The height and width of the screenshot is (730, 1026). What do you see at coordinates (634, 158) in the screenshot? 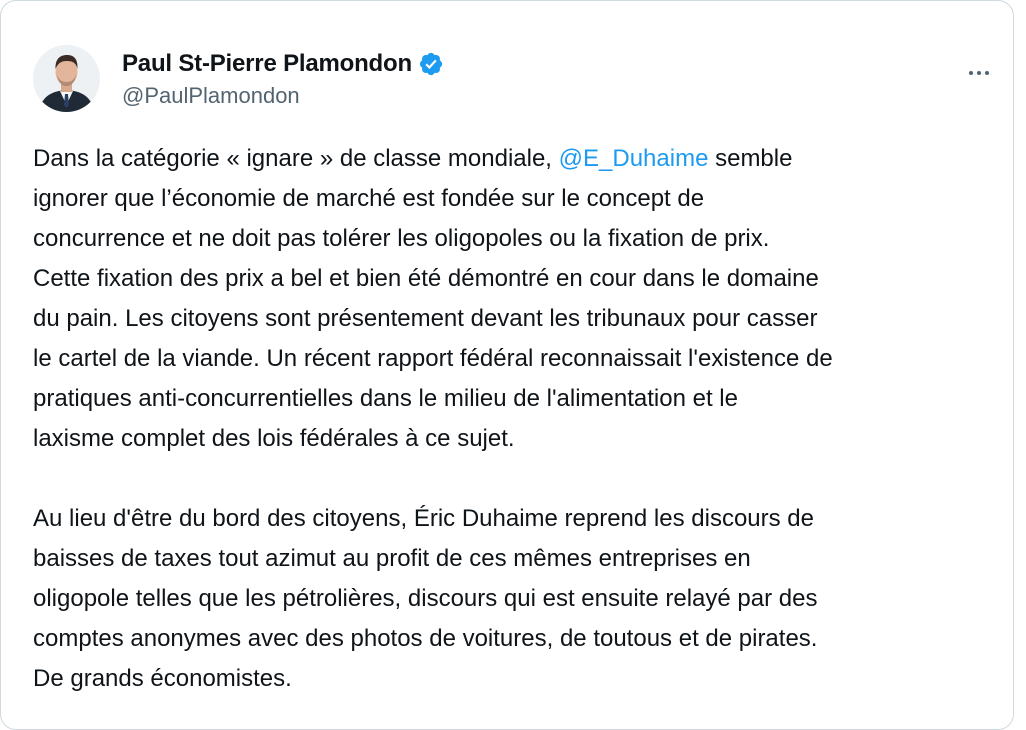
I see `mention-link: @E_Duhaime` at bounding box center [634, 158].